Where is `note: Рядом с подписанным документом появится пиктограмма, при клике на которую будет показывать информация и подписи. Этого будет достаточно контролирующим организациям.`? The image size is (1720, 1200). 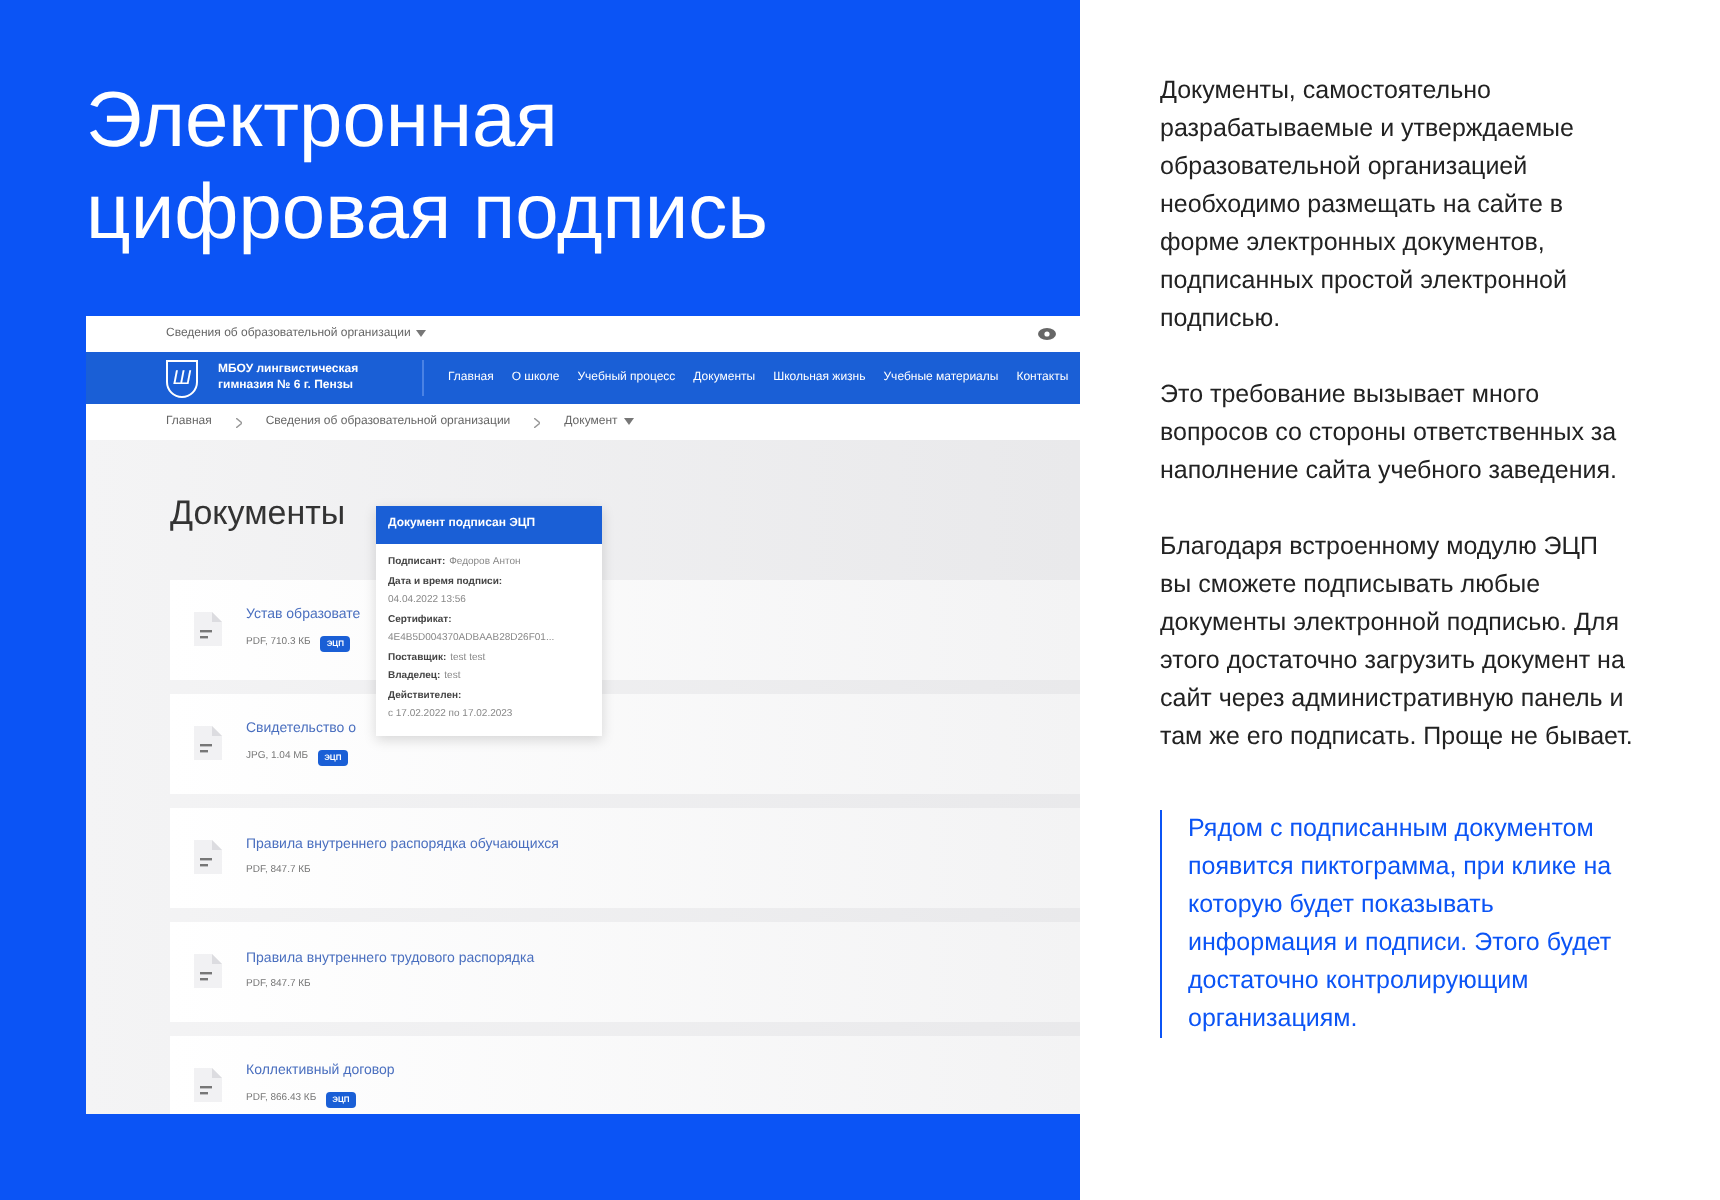 note: Рядом с подписанным документом появится пиктограмма, при клике на которую будет показывать информация и подписи. Этого будет достаточно контролирующим организациям. is located at coordinates (1398, 924).